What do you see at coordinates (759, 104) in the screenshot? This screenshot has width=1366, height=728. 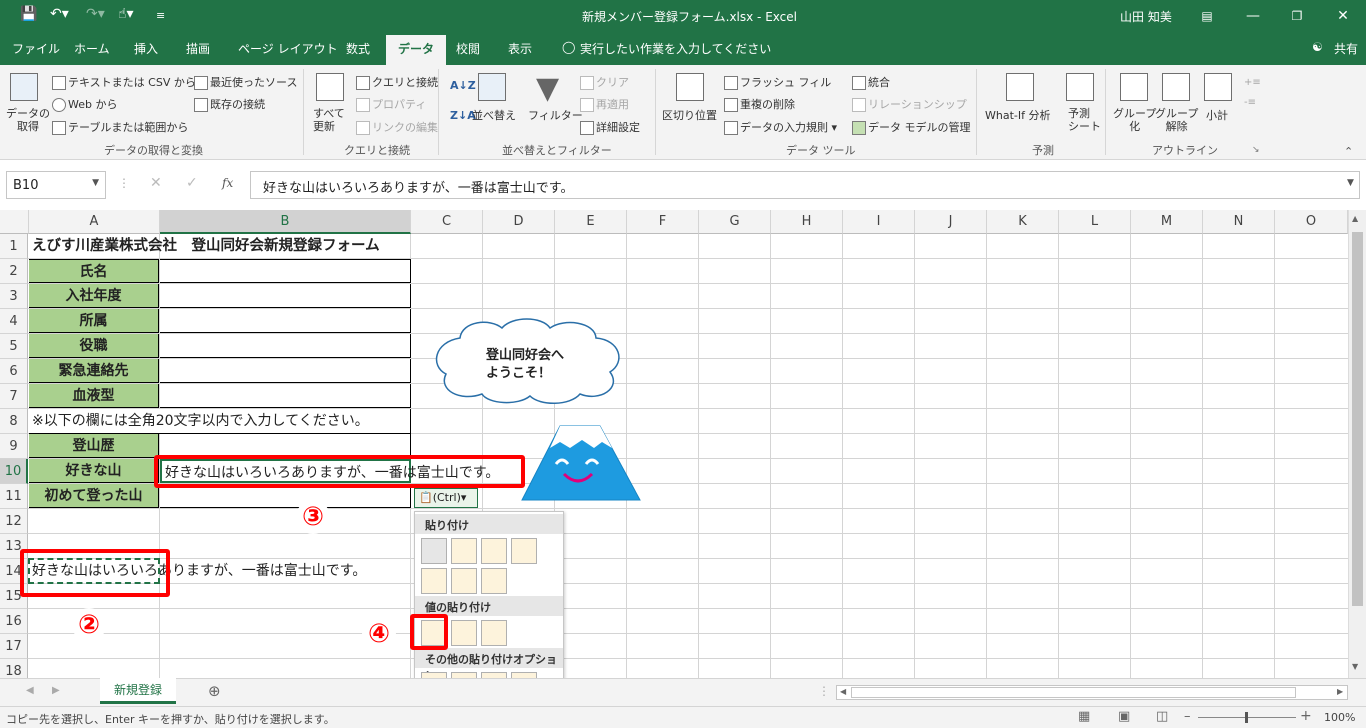 I see `remove-dup-button: 重複の削除` at bounding box center [759, 104].